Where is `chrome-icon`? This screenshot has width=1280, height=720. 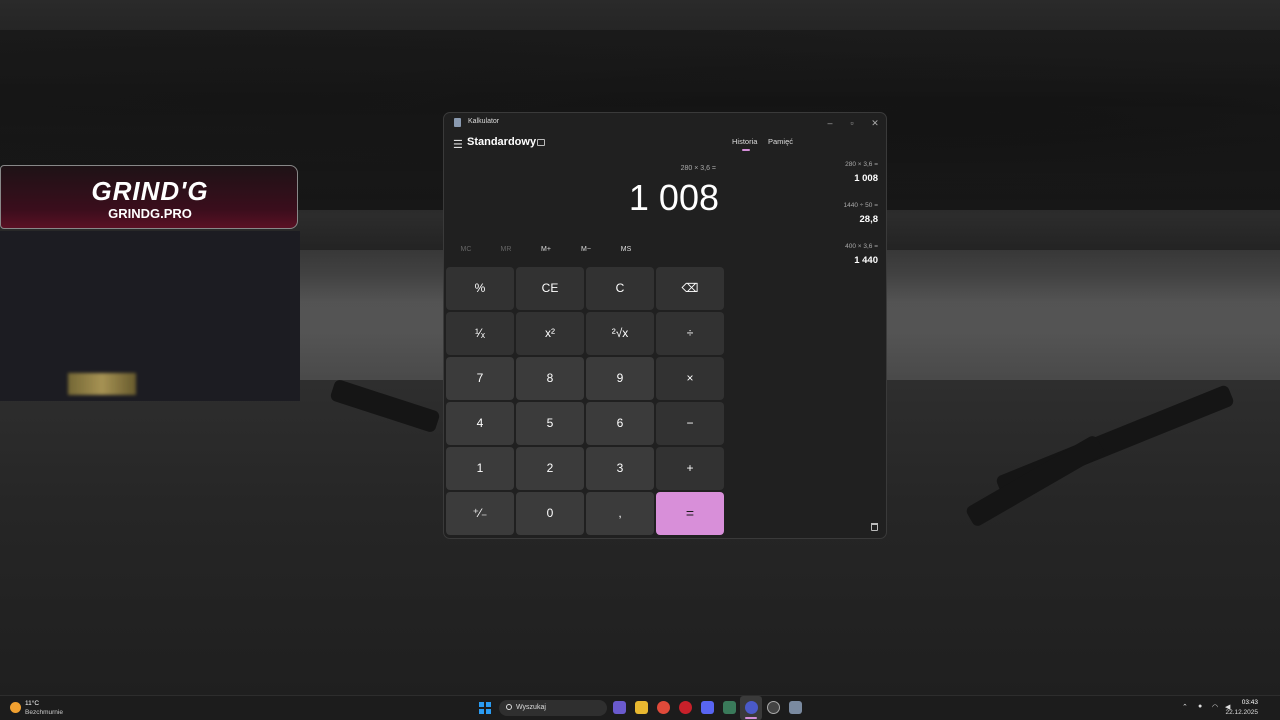
chrome-icon is located at coordinates (663, 707).